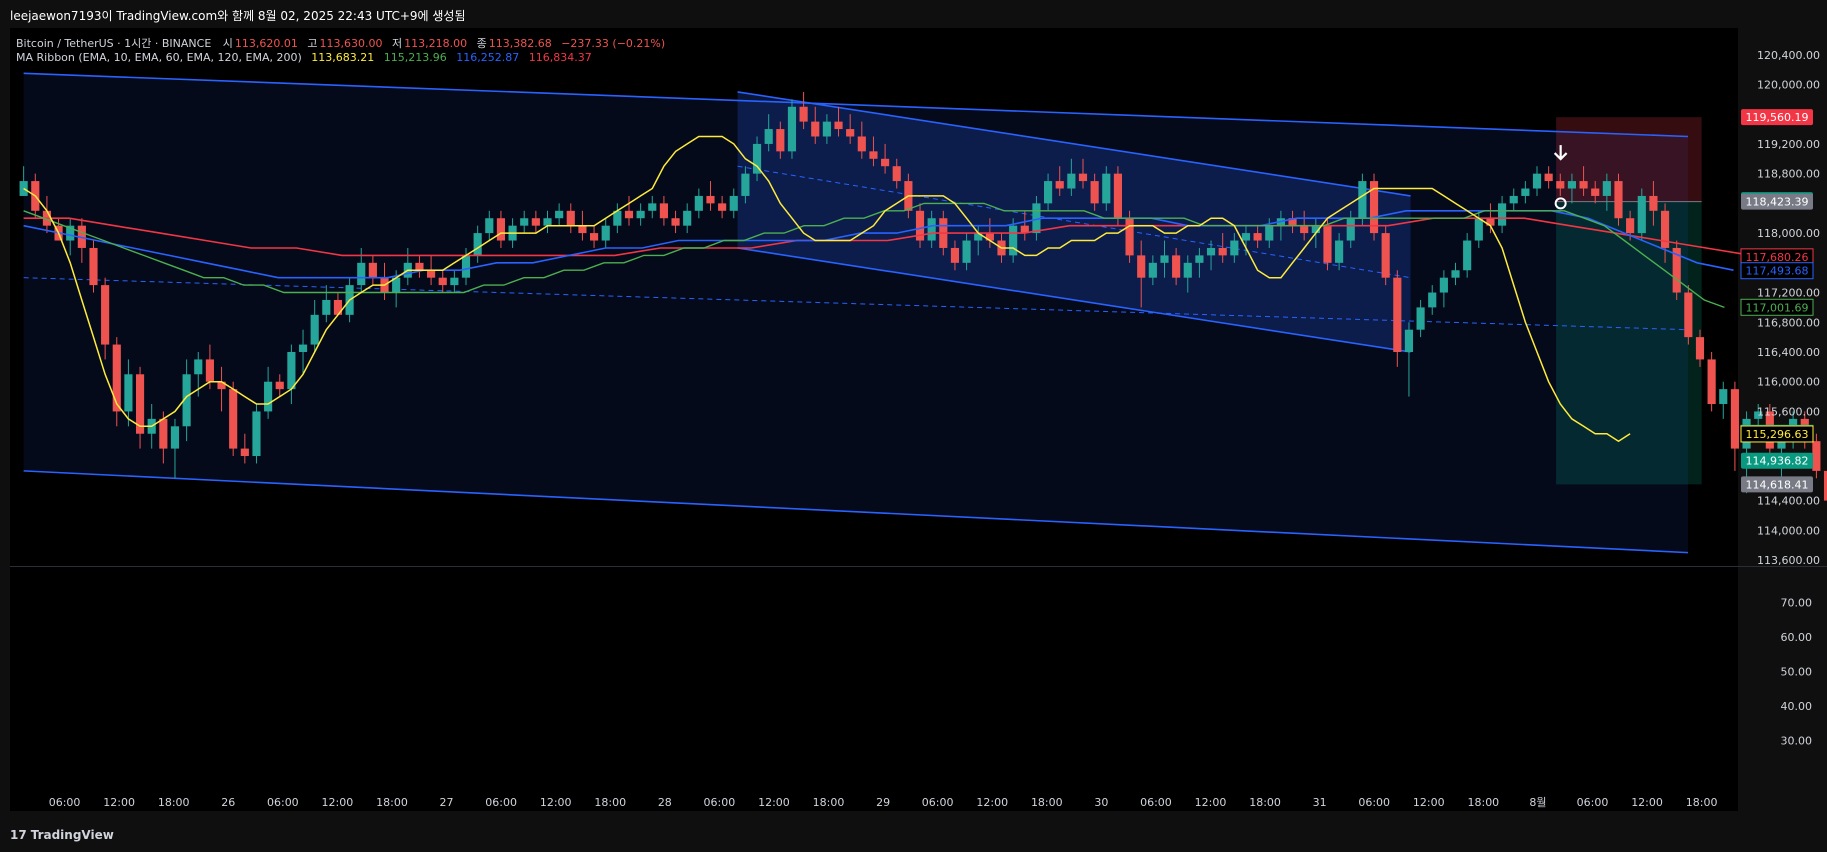  I want to click on high-value: 113,630.00, so click(351, 43).